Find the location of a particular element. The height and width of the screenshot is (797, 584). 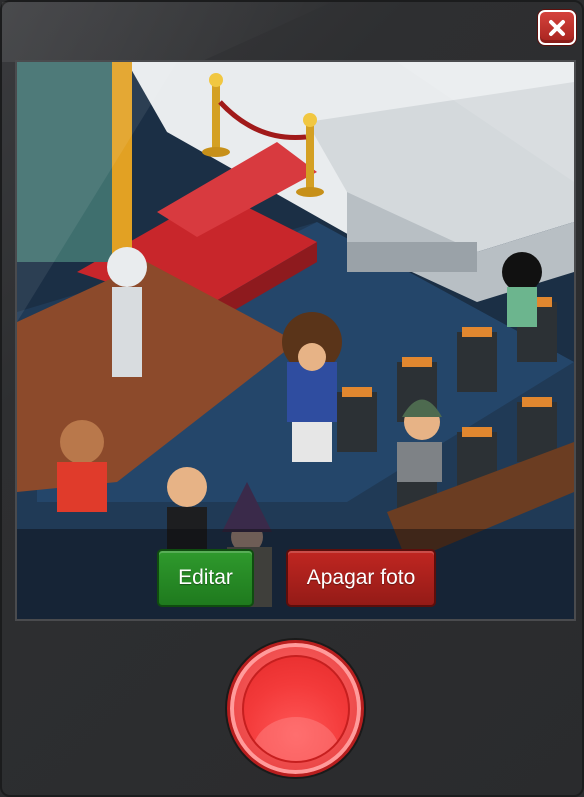

close-button is located at coordinates (557, 27).